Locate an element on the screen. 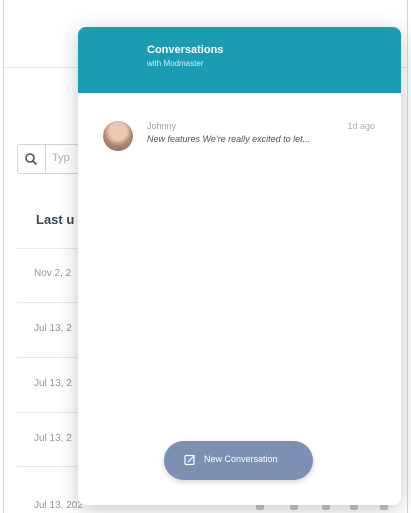 The image size is (411, 513). search-icon is located at coordinates (31, 159).